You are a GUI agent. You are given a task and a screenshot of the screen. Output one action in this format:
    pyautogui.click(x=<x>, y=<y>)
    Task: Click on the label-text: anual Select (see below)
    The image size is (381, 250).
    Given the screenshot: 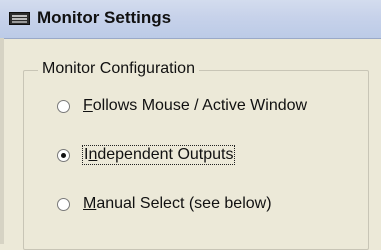 What is the action you would take?
    pyautogui.click(x=184, y=203)
    